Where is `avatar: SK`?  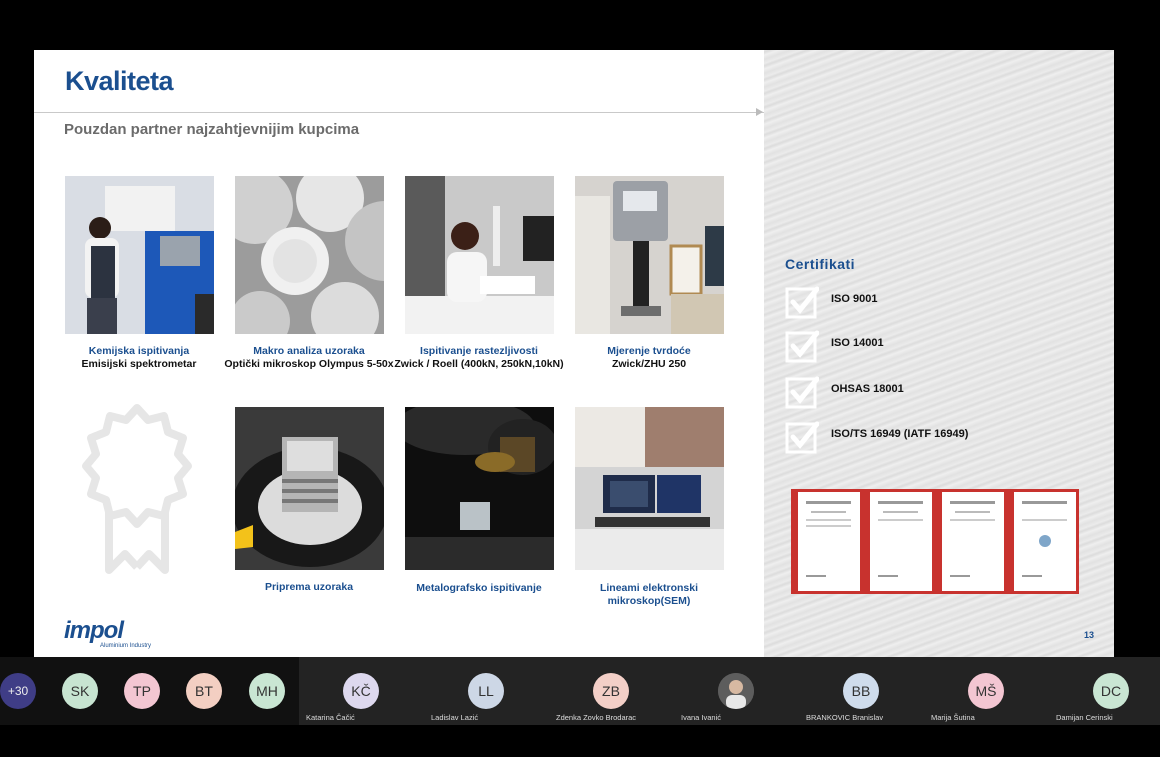
avatar: SK is located at coordinates (80, 691).